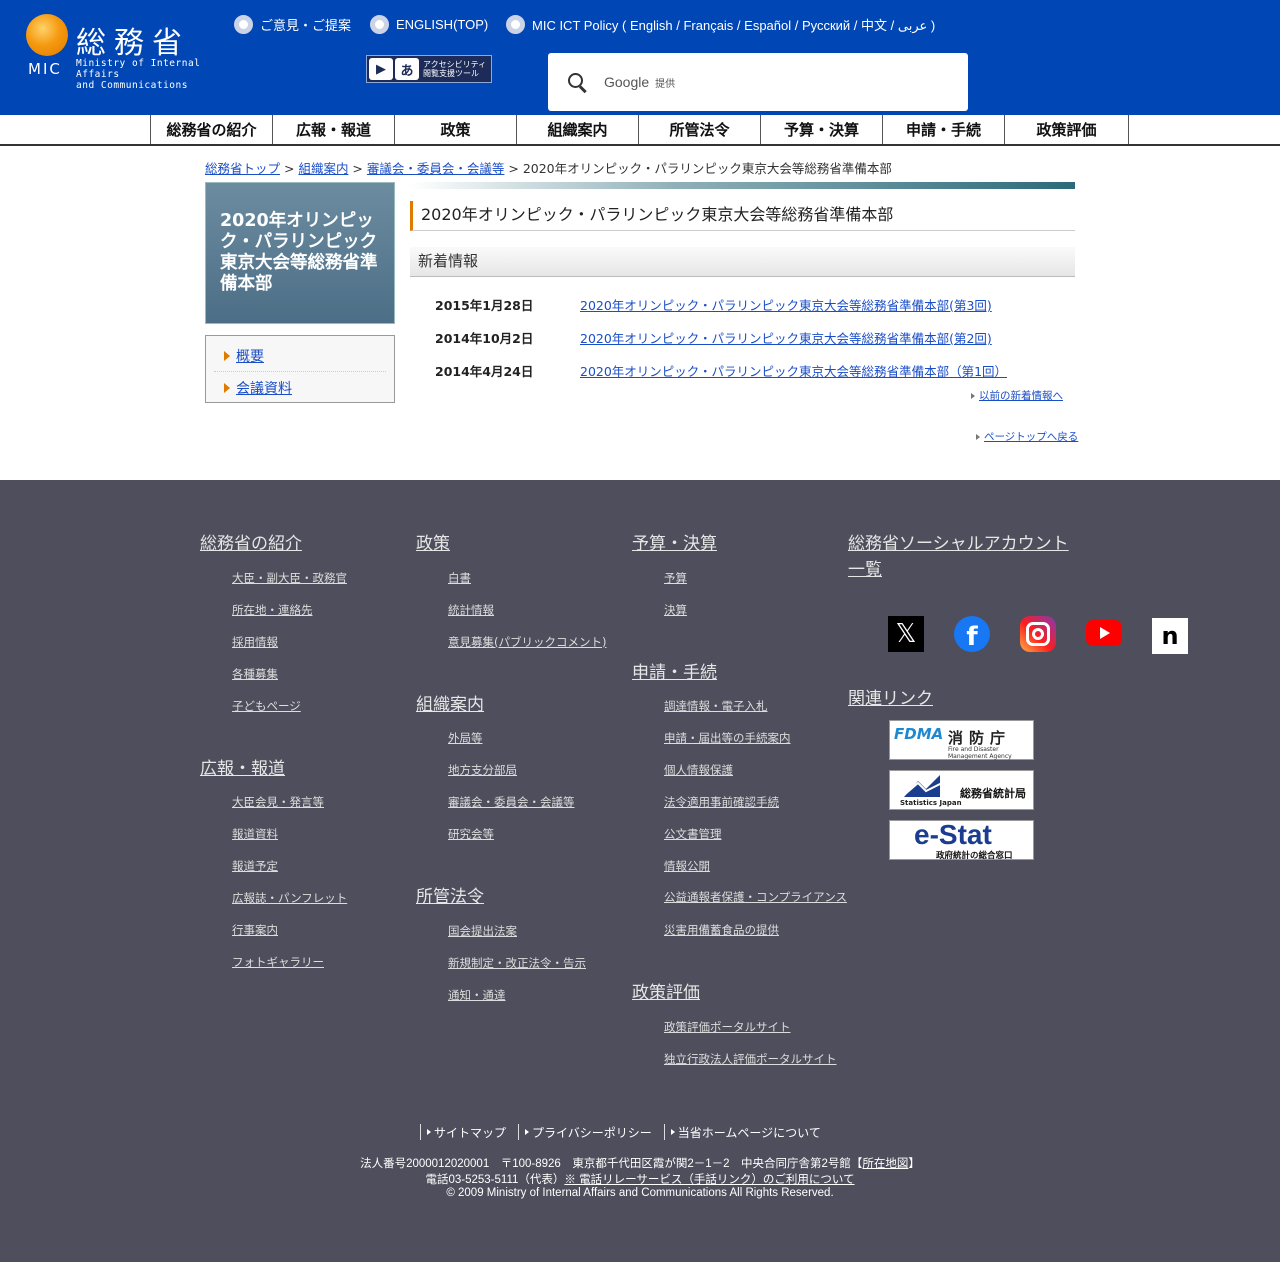 The width and height of the screenshot is (1280, 1262). Describe the element at coordinates (465, 738) in the screenshot. I see `footer-link: 外局等` at that location.